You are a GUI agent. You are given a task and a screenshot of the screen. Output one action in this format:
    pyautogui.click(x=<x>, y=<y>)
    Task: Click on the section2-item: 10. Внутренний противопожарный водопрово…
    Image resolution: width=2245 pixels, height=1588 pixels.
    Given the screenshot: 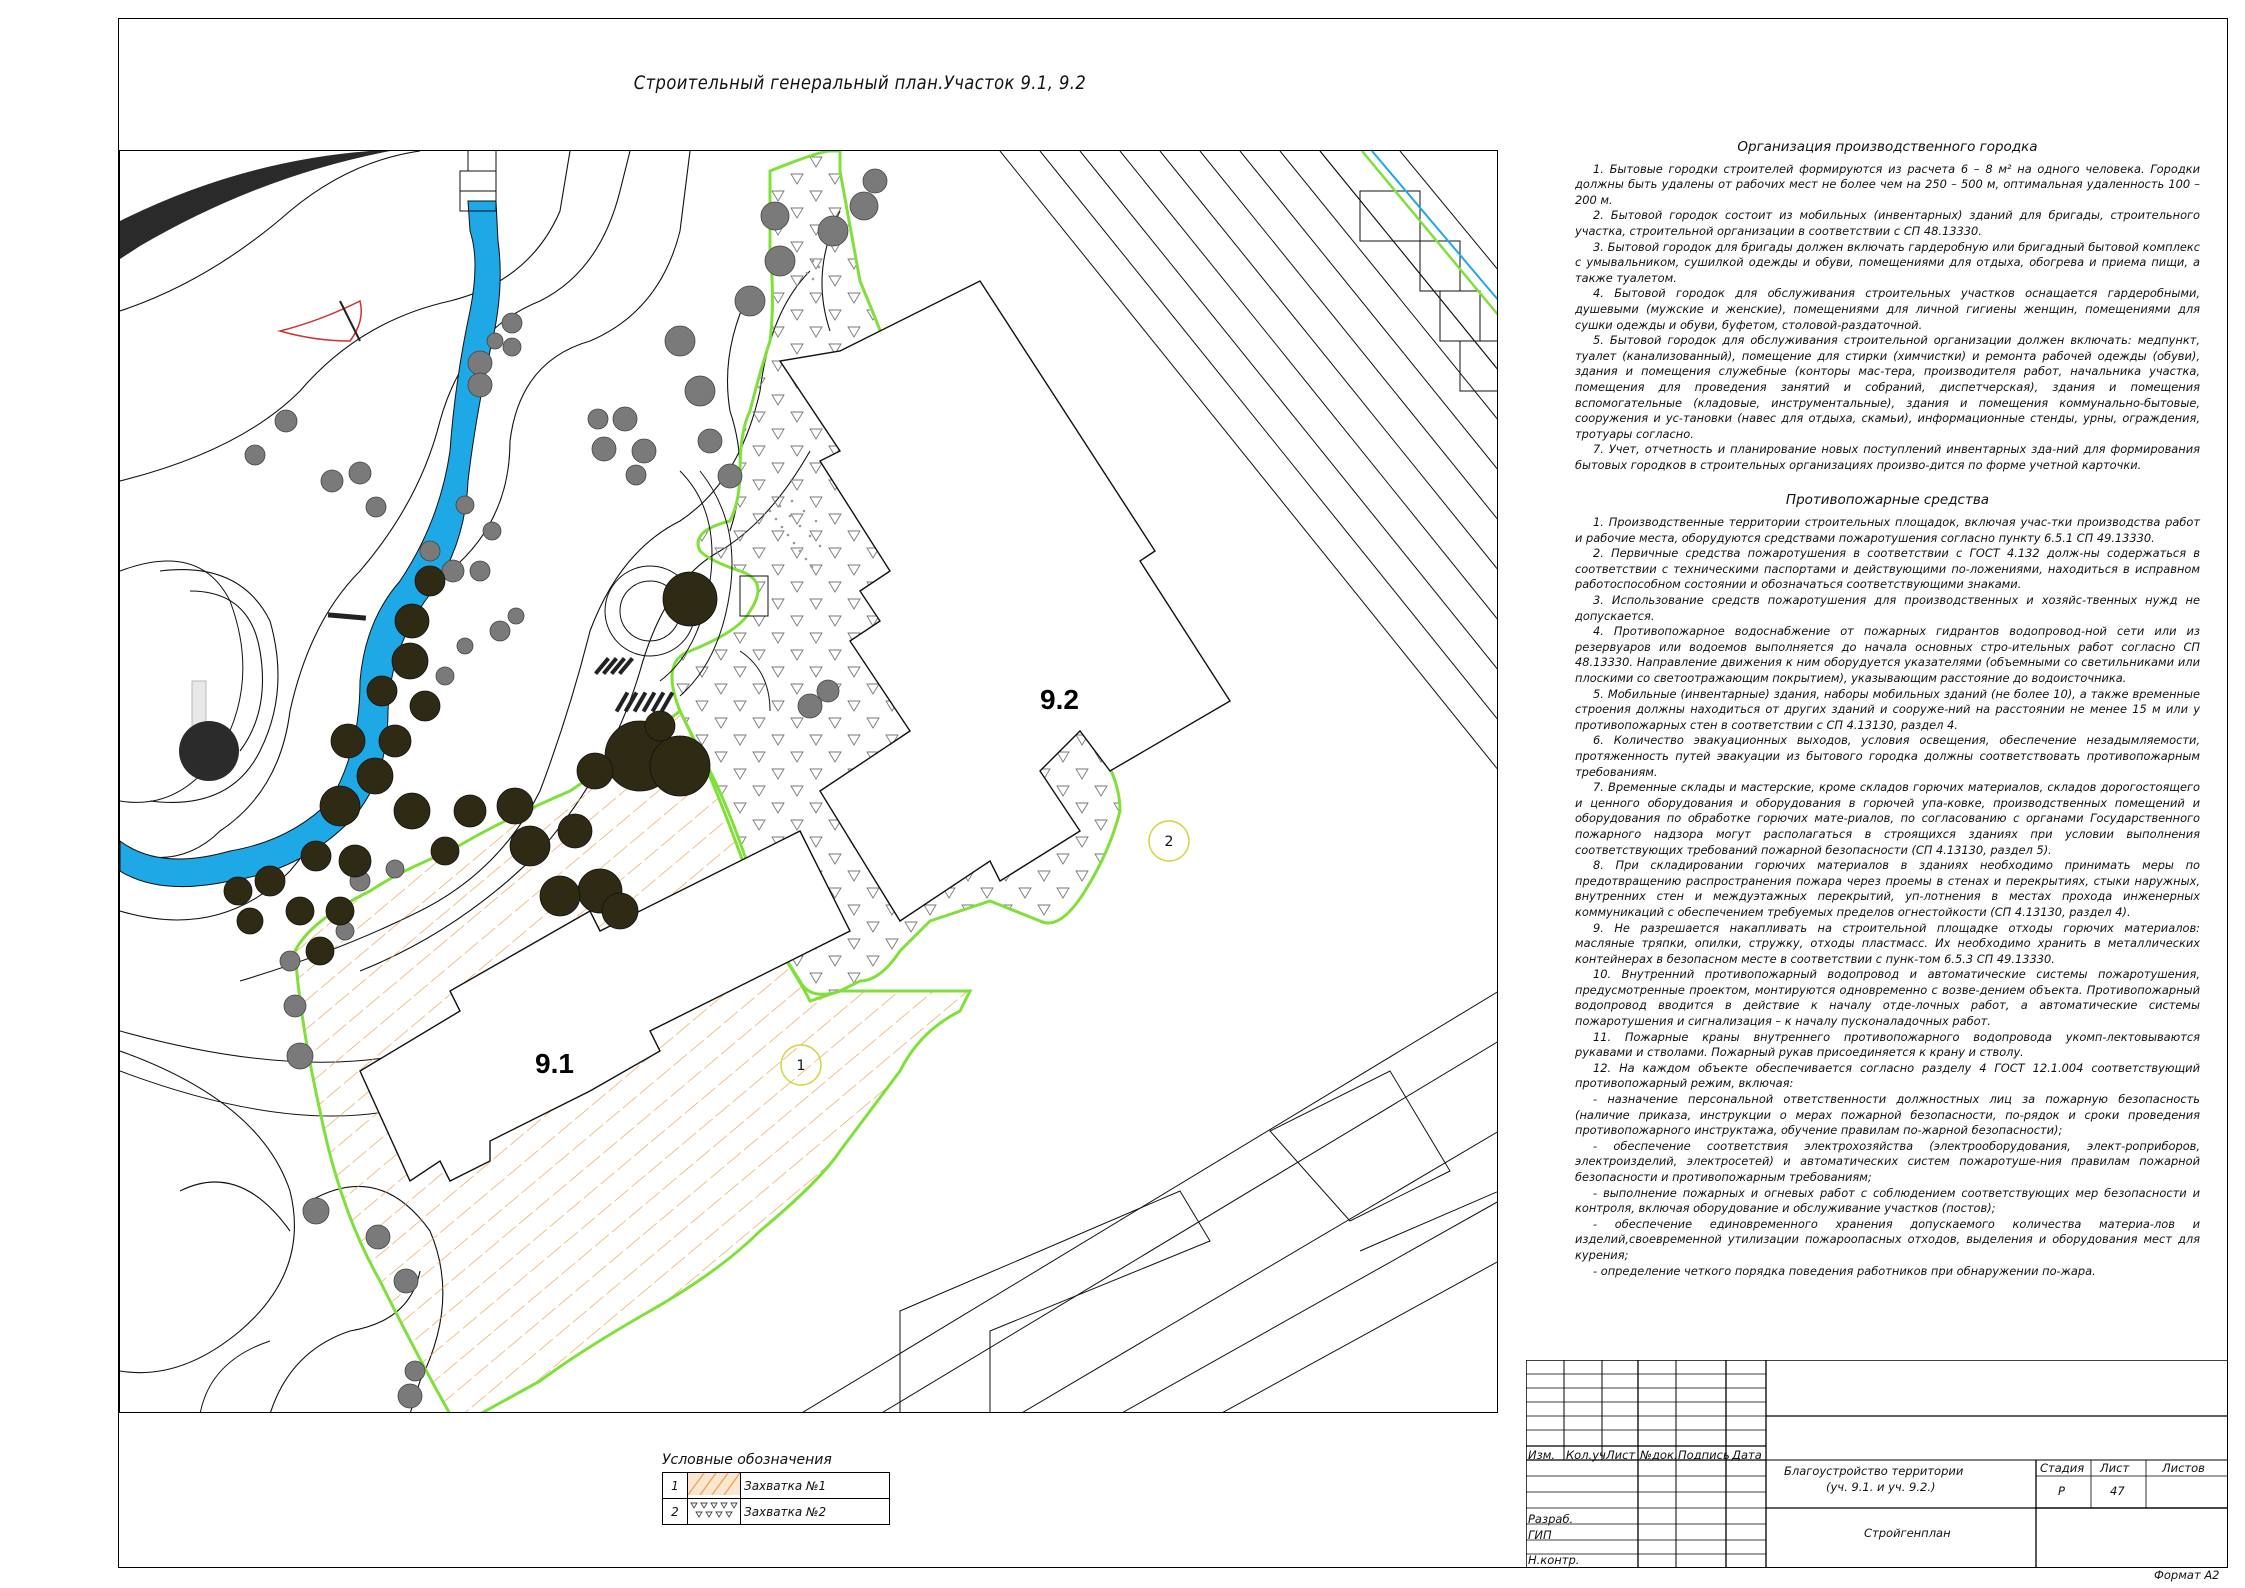 What is the action you would take?
    pyautogui.click(x=1887, y=998)
    